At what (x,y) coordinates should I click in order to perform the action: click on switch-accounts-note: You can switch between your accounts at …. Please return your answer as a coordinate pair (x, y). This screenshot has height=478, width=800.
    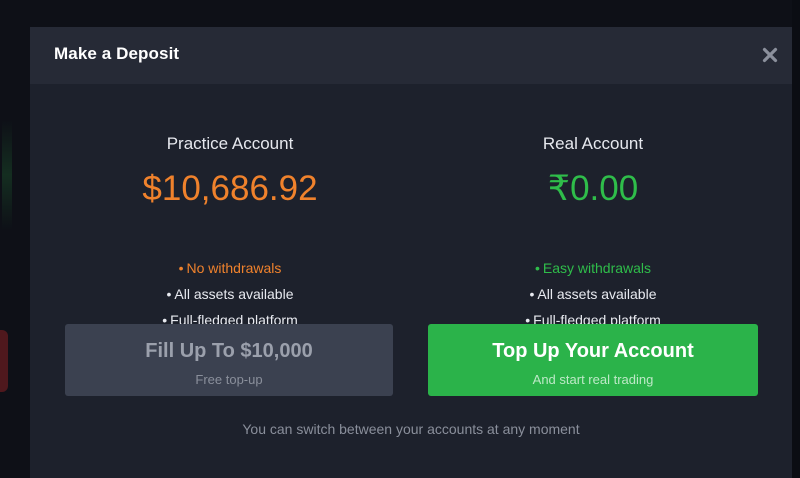
    Looking at the image, I should click on (411, 429).